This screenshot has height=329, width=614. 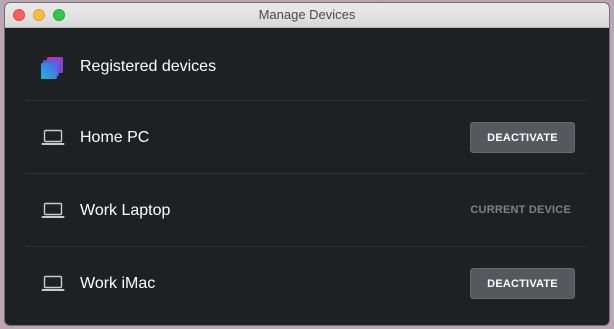 I want to click on device-name: Work Laptop, so click(x=125, y=210).